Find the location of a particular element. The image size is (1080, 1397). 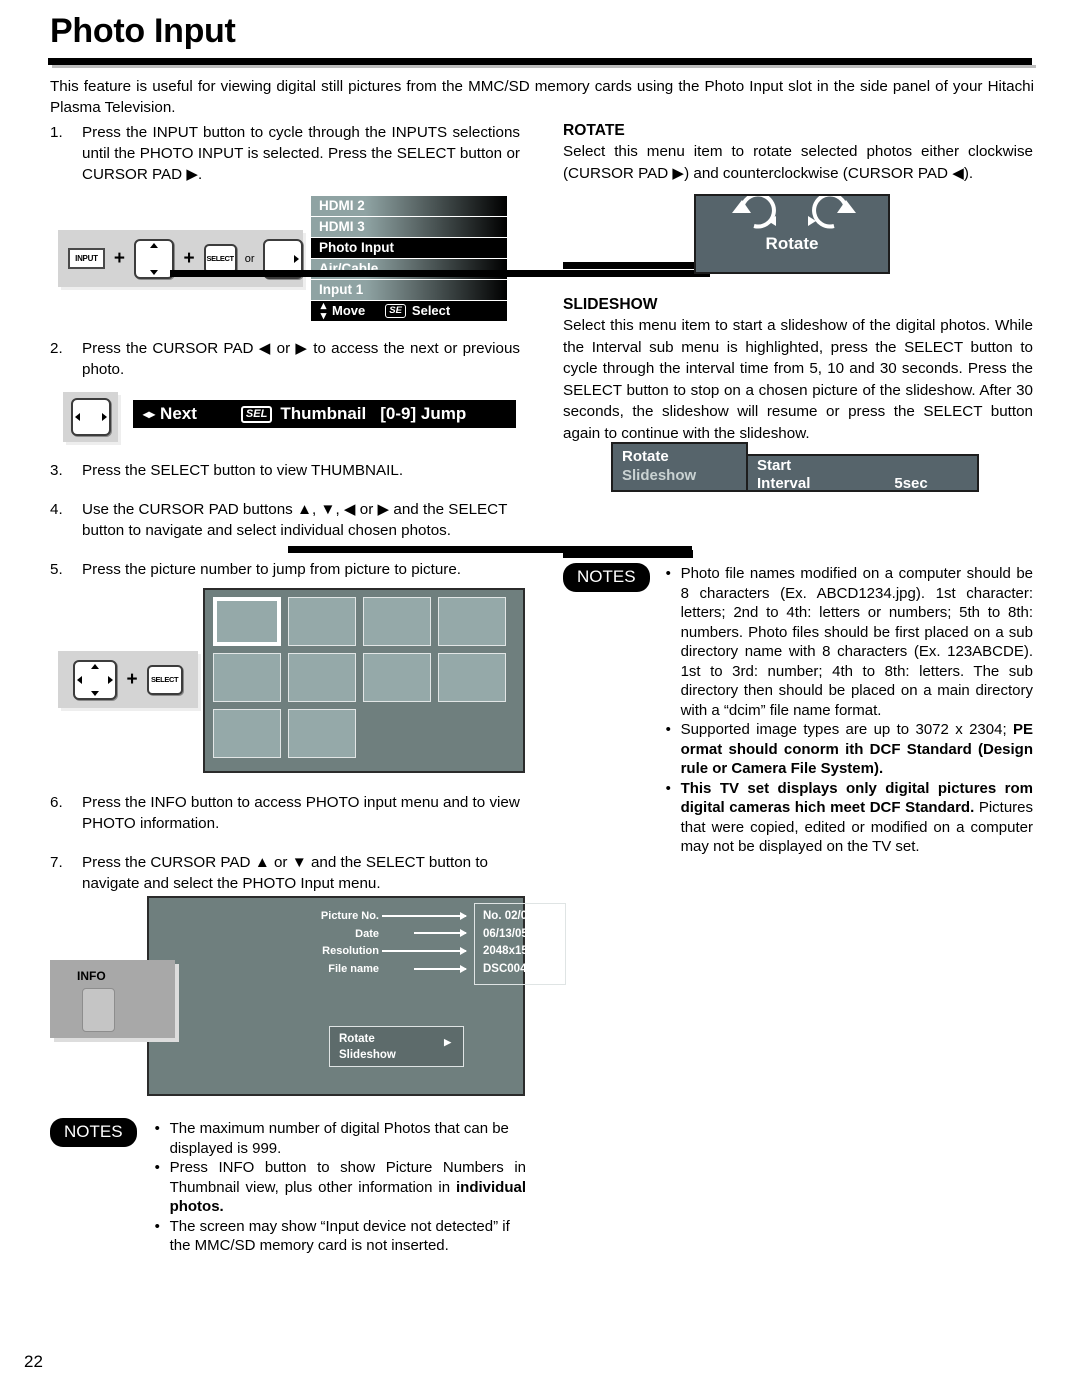

slideshow-osd-right: Start Interval 5sec is located at coordinates (862, 473).